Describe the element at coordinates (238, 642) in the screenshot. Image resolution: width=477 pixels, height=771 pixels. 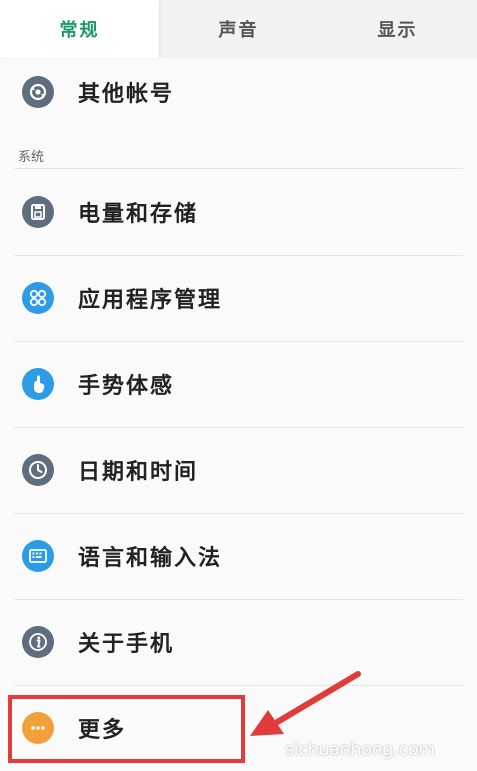
I see `item-about-phone: 关于手机` at that location.